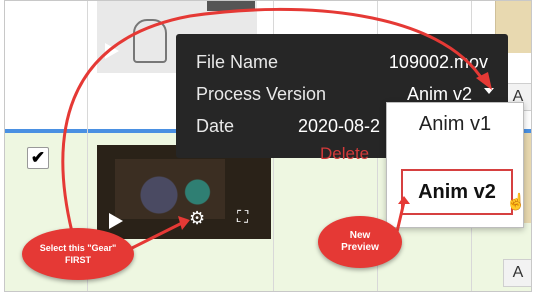  What do you see at coordinates (197, 218) in the screenshot?
I see `gear-icon: ⚙` at bounding box center [197, 218].